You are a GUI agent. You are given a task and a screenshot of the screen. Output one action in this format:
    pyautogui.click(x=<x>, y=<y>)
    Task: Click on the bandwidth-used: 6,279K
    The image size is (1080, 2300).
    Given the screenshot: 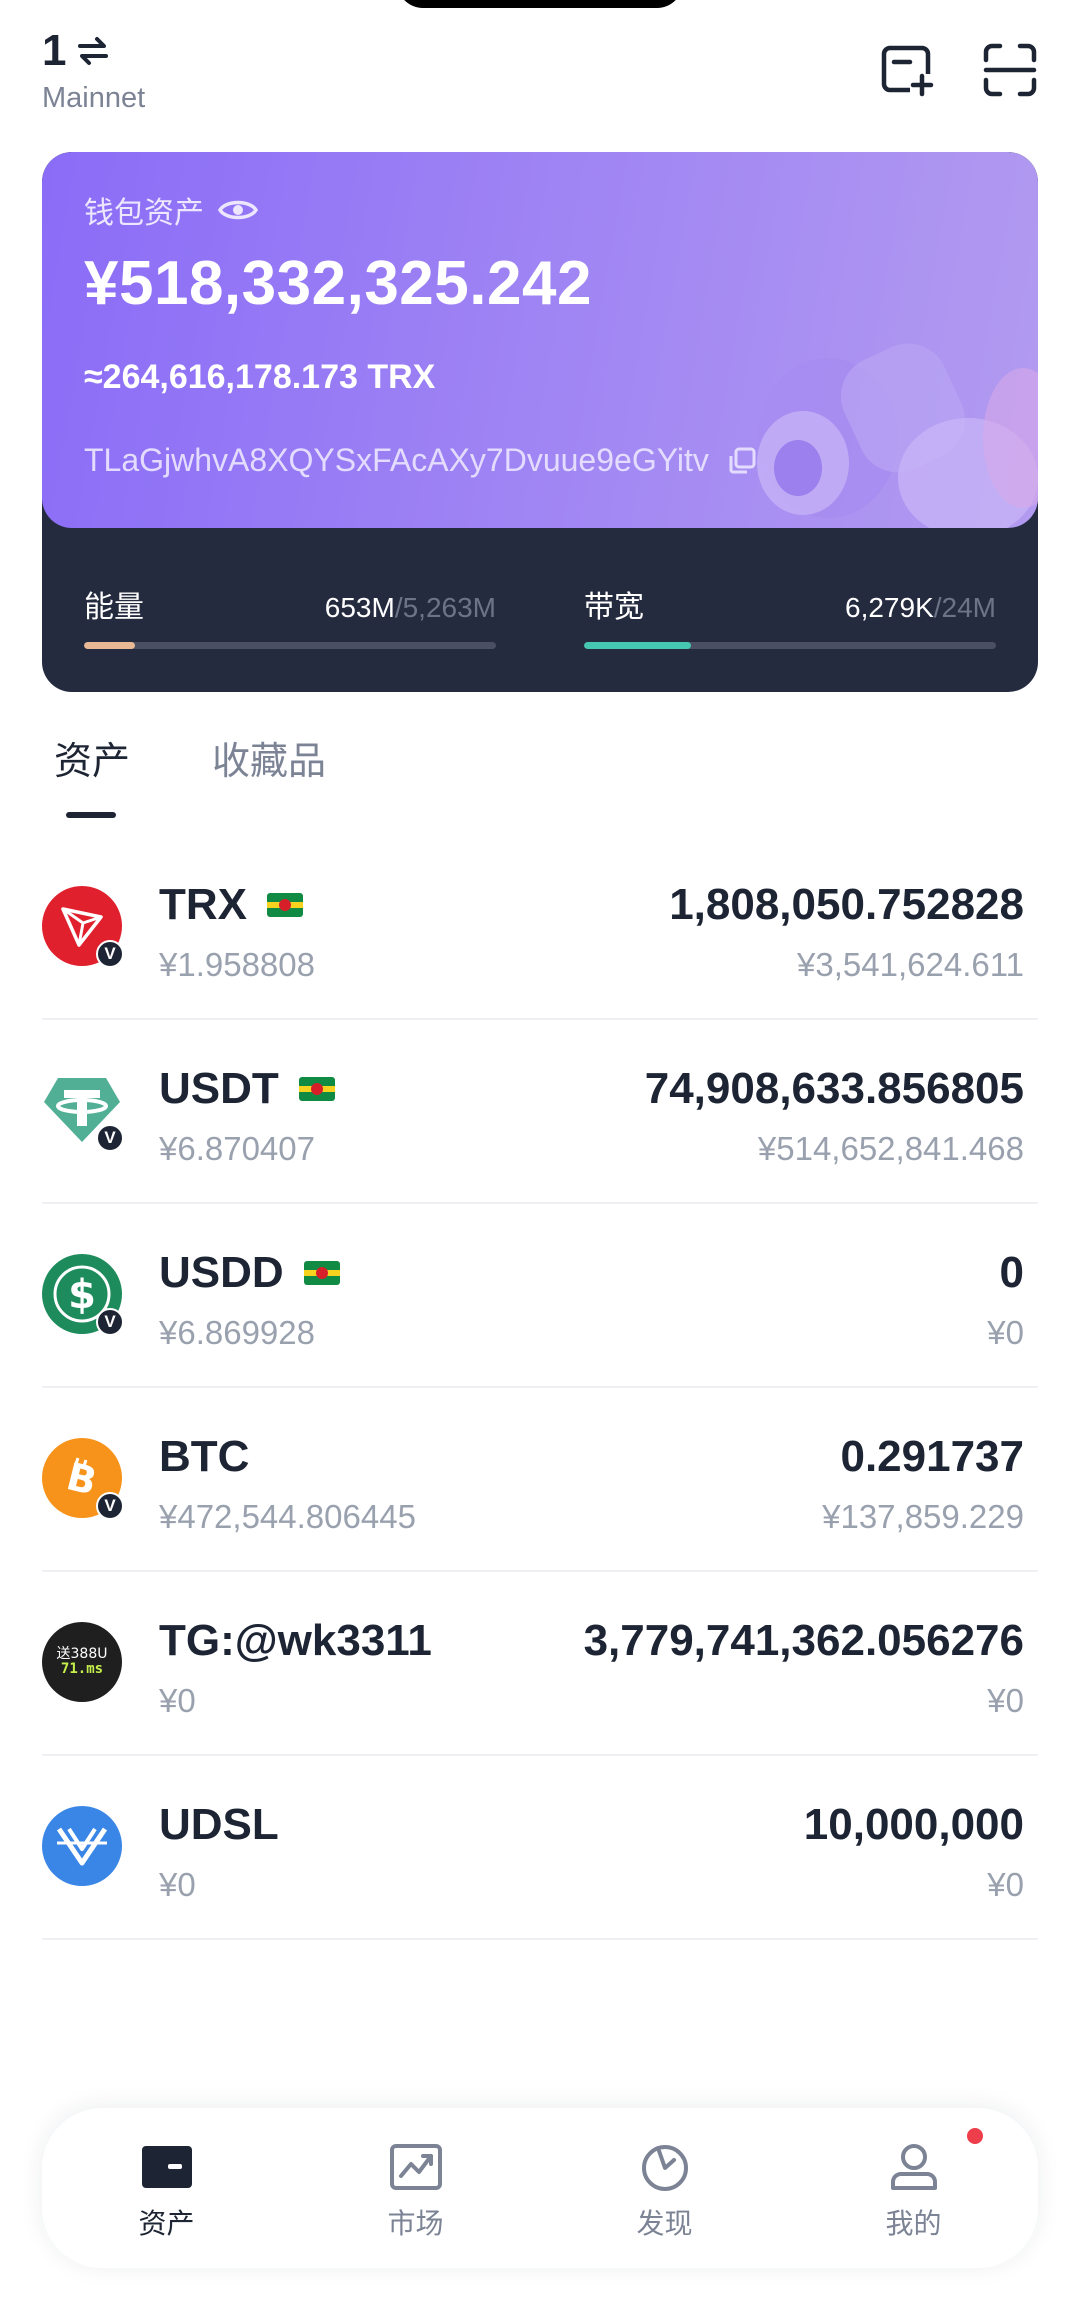 What is the action you would take?
    pyautogui.click(x=889, y=607)
    